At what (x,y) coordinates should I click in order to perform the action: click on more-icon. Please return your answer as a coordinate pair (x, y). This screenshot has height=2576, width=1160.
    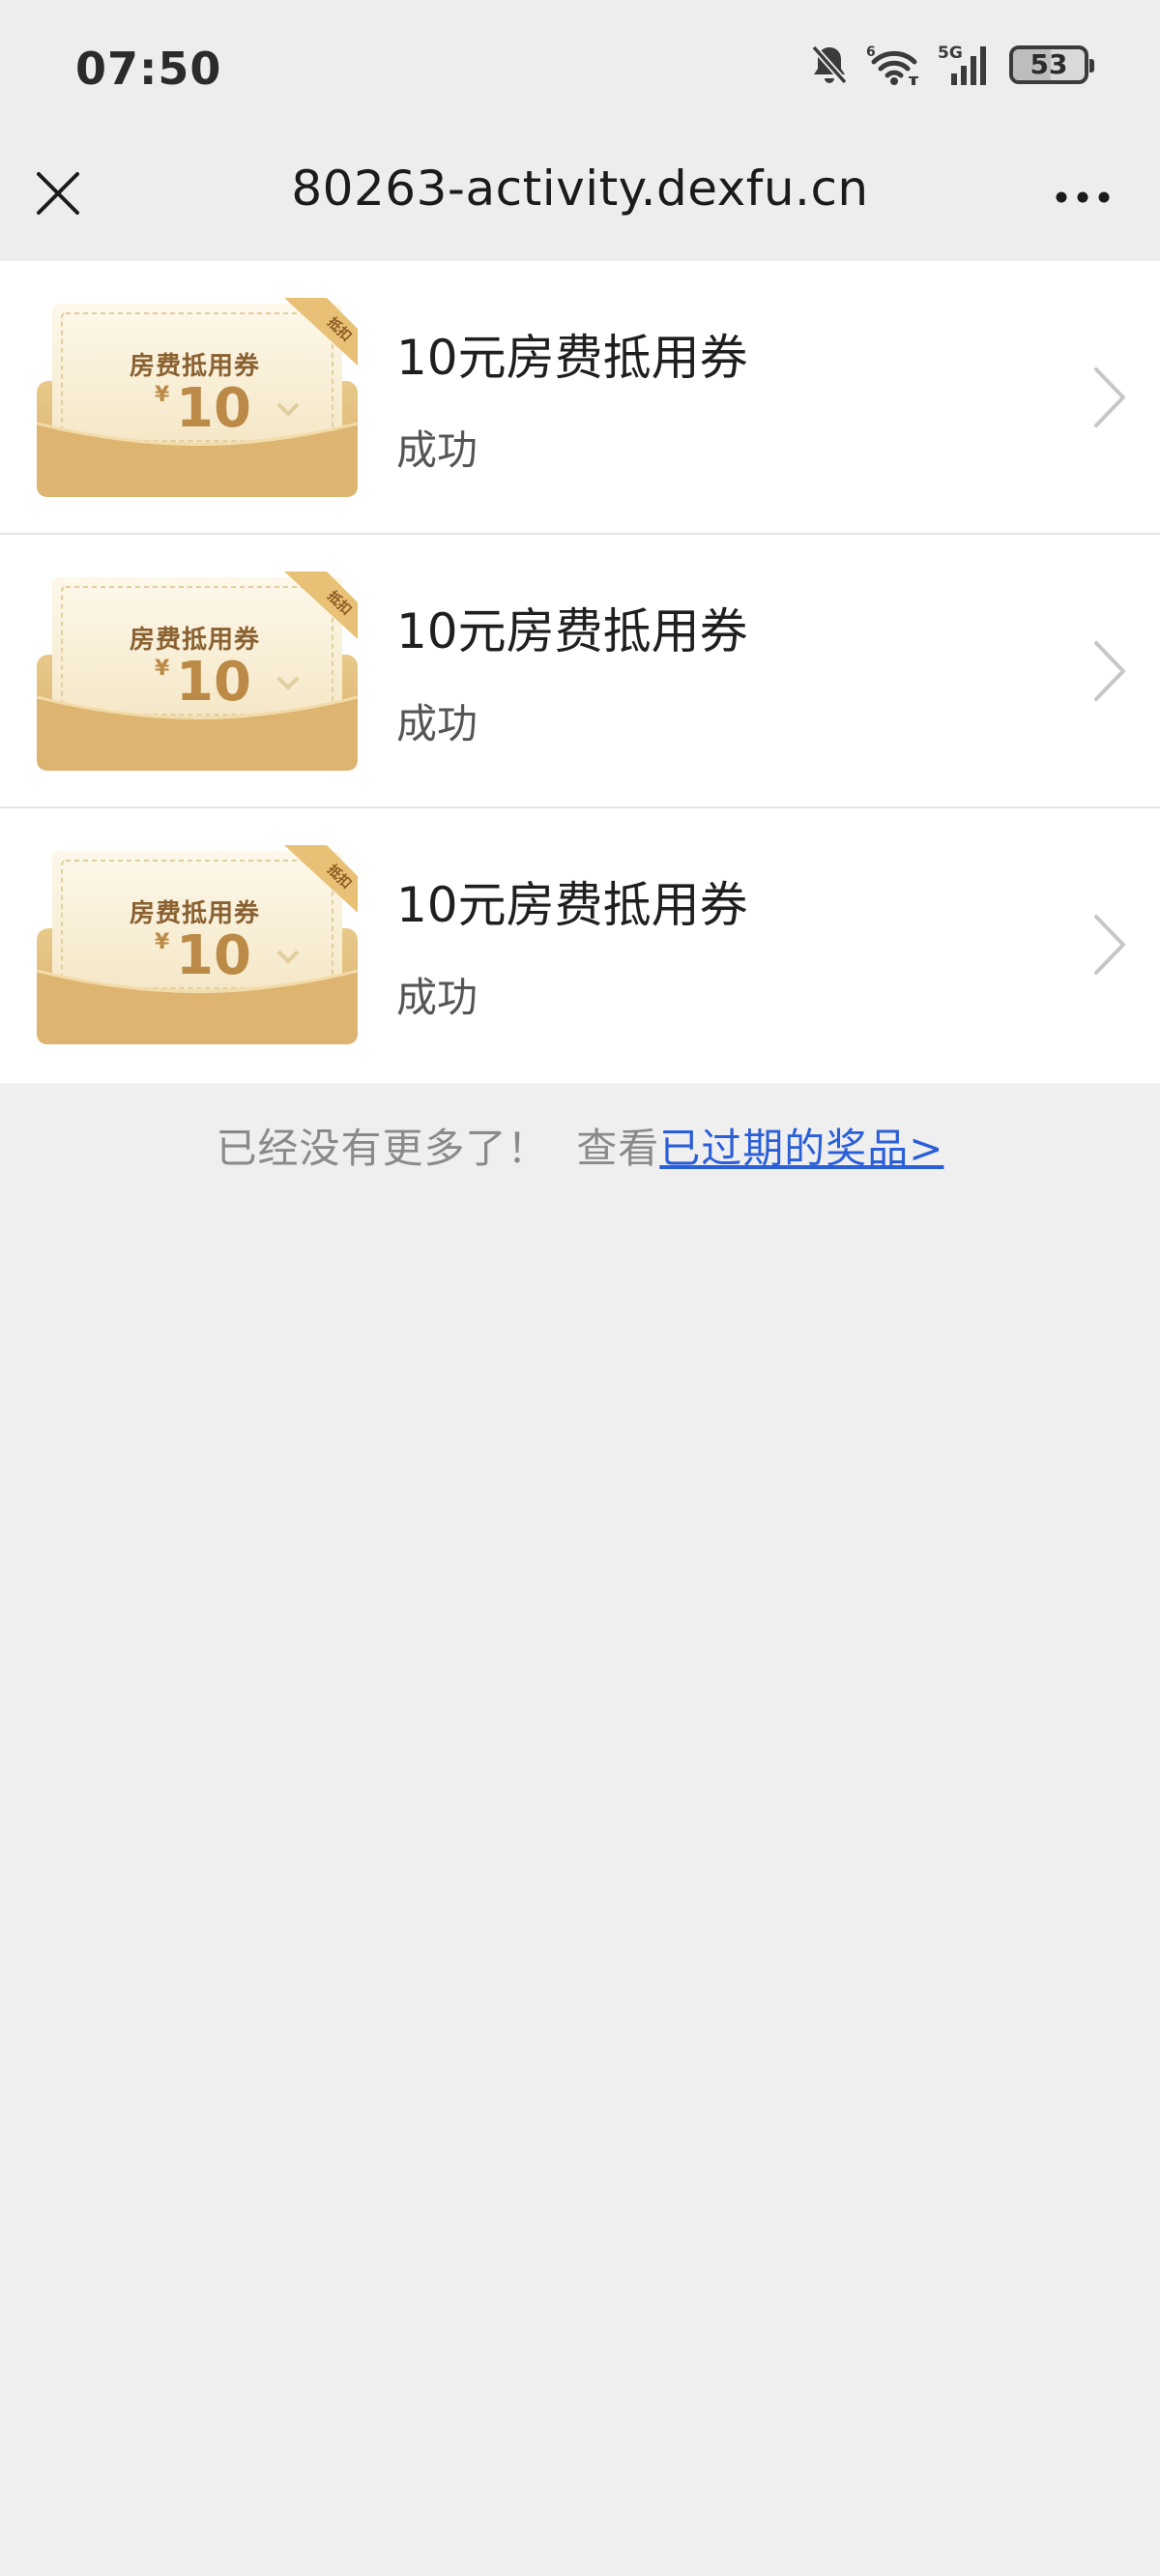
    Looking at the image, I should click on (1083, 199).